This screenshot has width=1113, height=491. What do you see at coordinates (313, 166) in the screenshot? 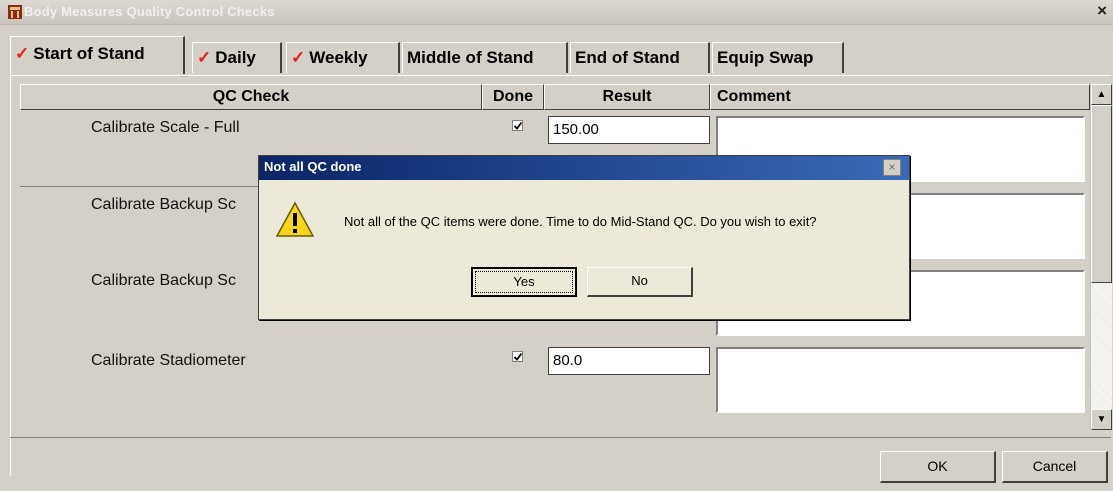
I see `dialog-title: Not all QC done` at bounding box center [313, 166].